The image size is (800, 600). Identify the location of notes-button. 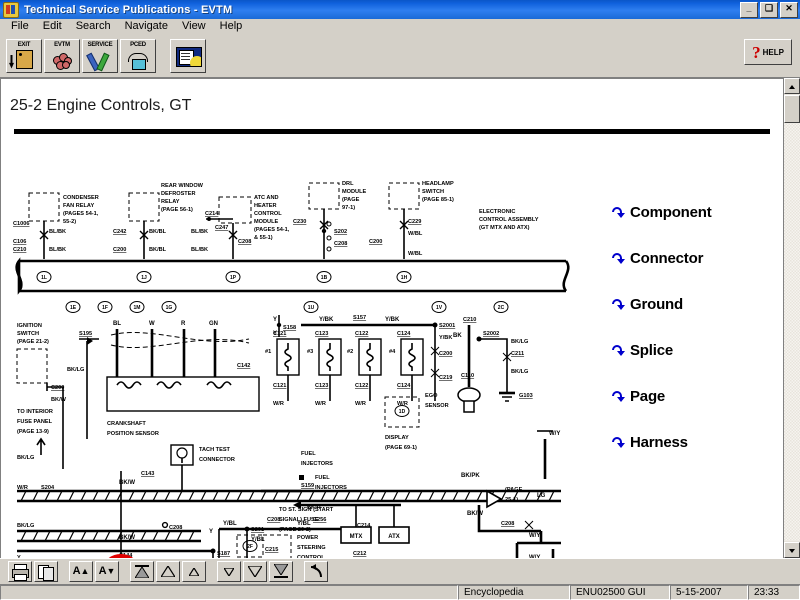
(188, 55).